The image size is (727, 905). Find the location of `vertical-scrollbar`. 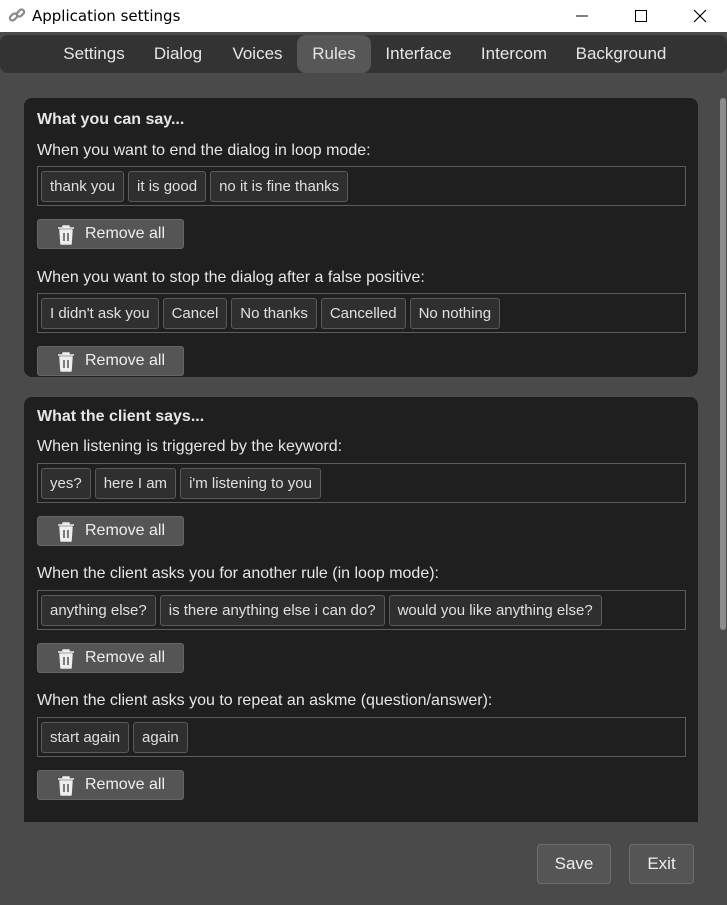

vertical-scrollbar is located at coordinates (723, 364).